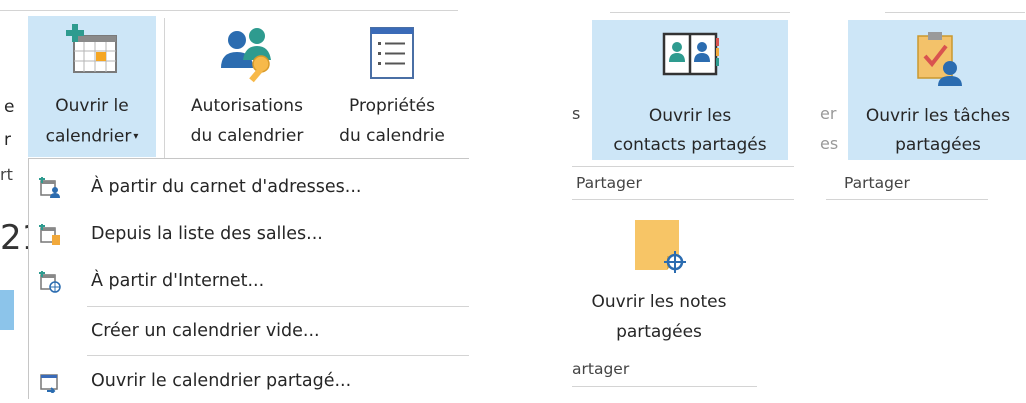 The height and width of the screenshot is (403, 1026). What do you see at coordinates (659, 332) in the screenshot?
I see `shared-notes-label-2: partagées` at bounding box center [659, 332].